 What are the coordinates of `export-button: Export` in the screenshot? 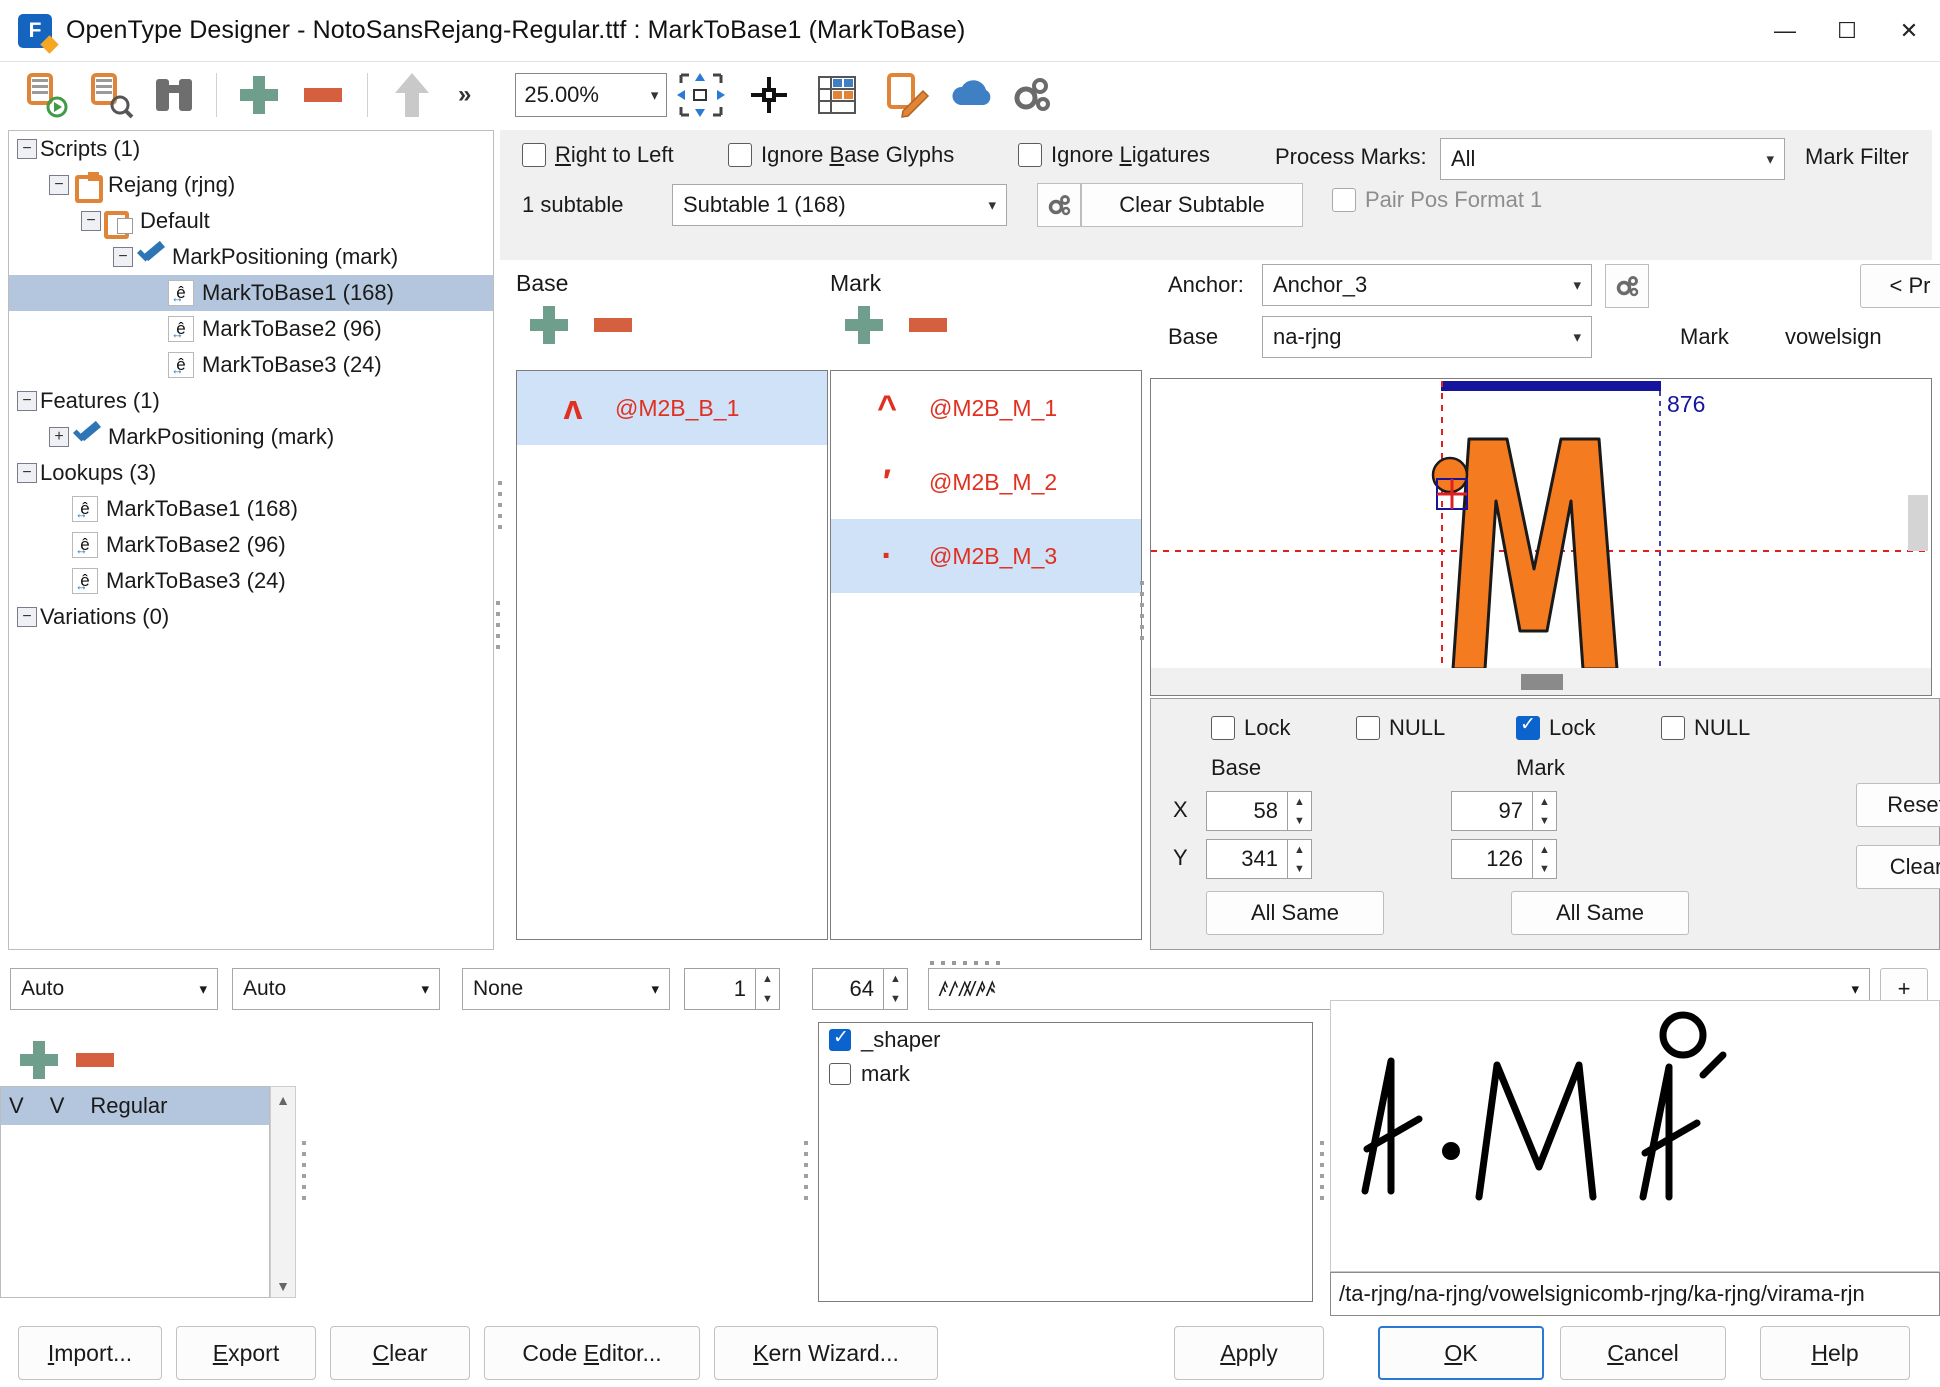 It's located at (246, 1353).